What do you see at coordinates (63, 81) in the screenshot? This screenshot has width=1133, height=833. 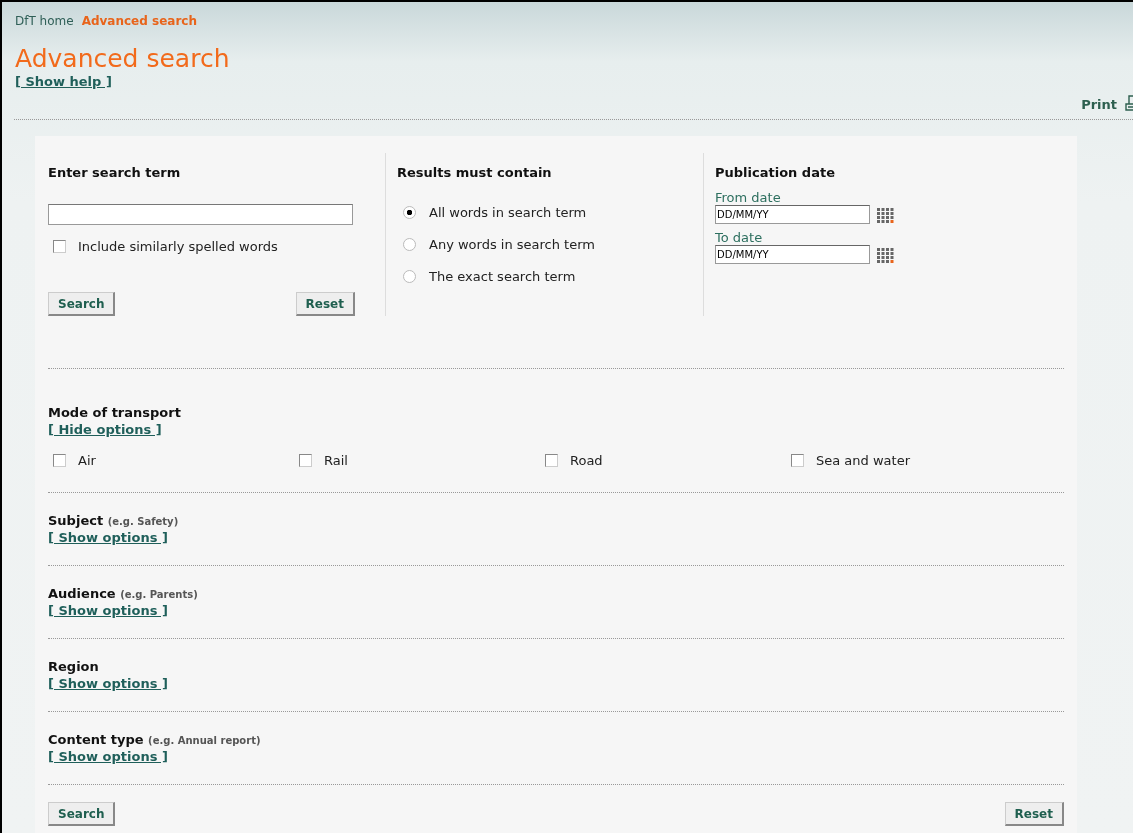 I see `show-help-link: [ Show help ]` at bounding box center [63, 81].